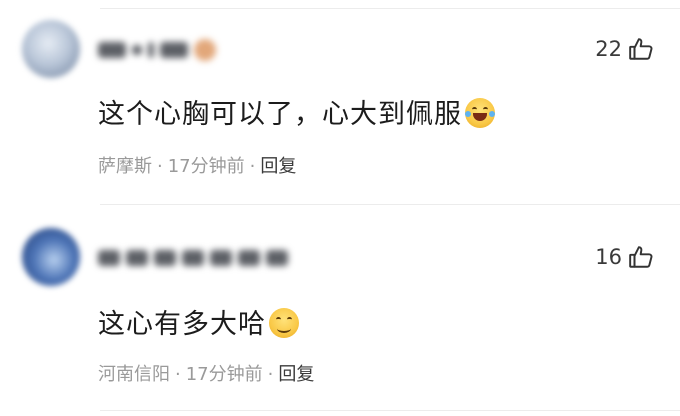  I want to click on location: 萨摩斯, so click(125, 166).